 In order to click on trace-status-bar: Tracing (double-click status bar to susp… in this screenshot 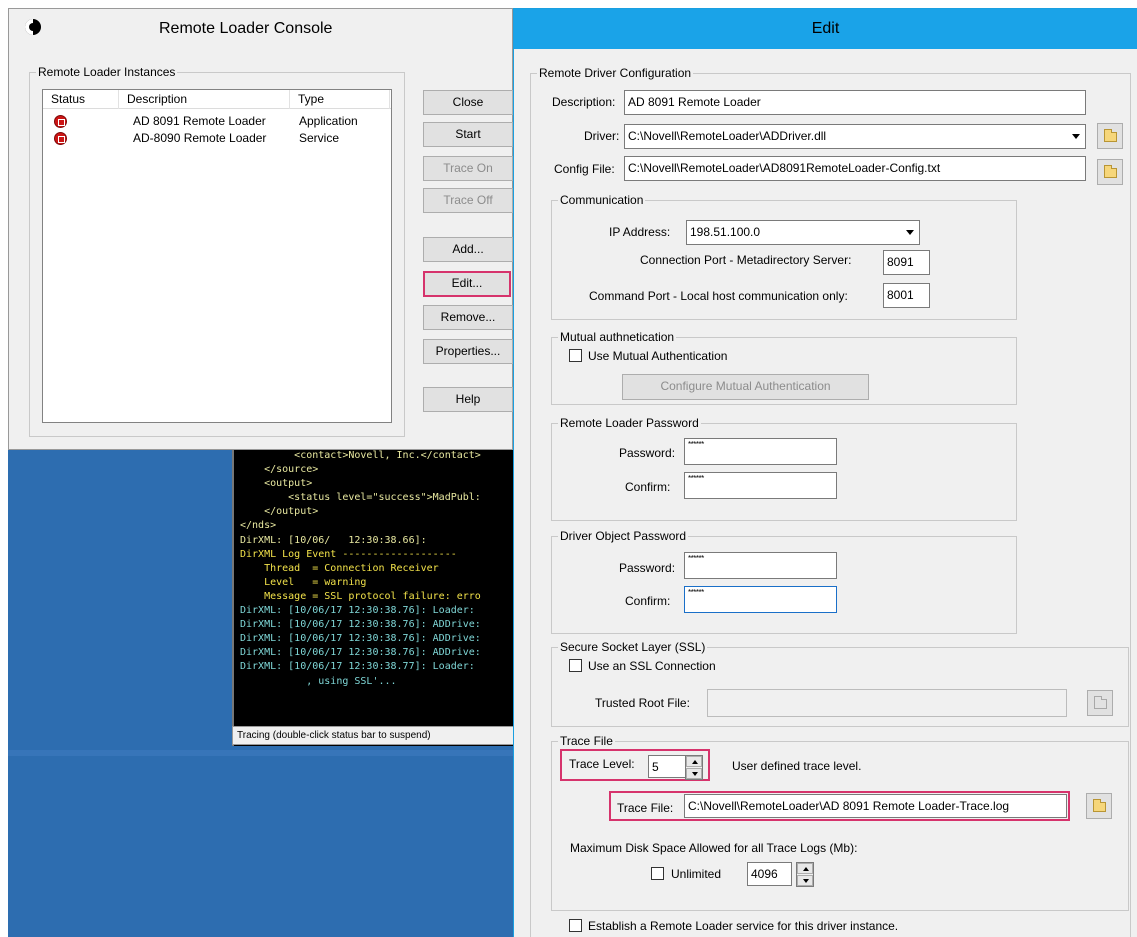, I will do `click(373, 735)`.